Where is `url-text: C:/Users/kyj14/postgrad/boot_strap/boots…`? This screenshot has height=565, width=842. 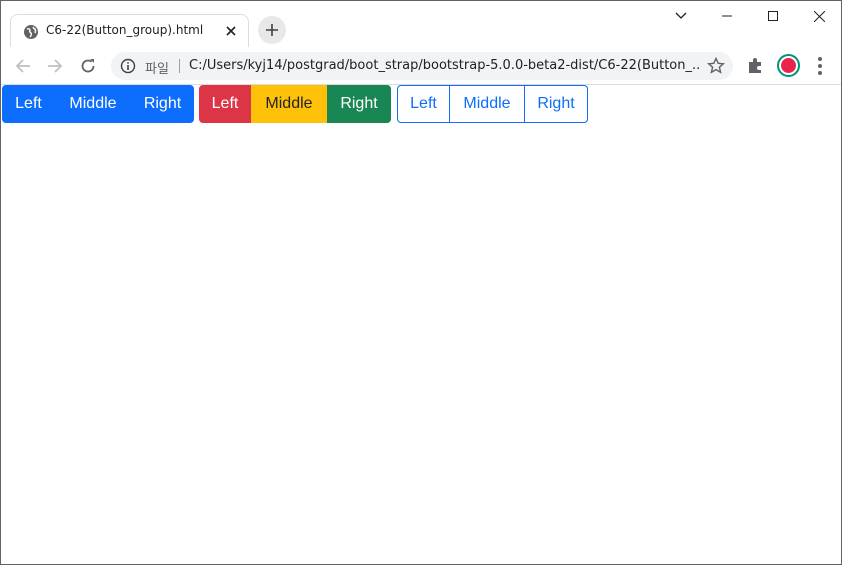
url-text: C:/Users/kyj14/postgrad/boot_strap/boots… is located at coordinates (444, 65).